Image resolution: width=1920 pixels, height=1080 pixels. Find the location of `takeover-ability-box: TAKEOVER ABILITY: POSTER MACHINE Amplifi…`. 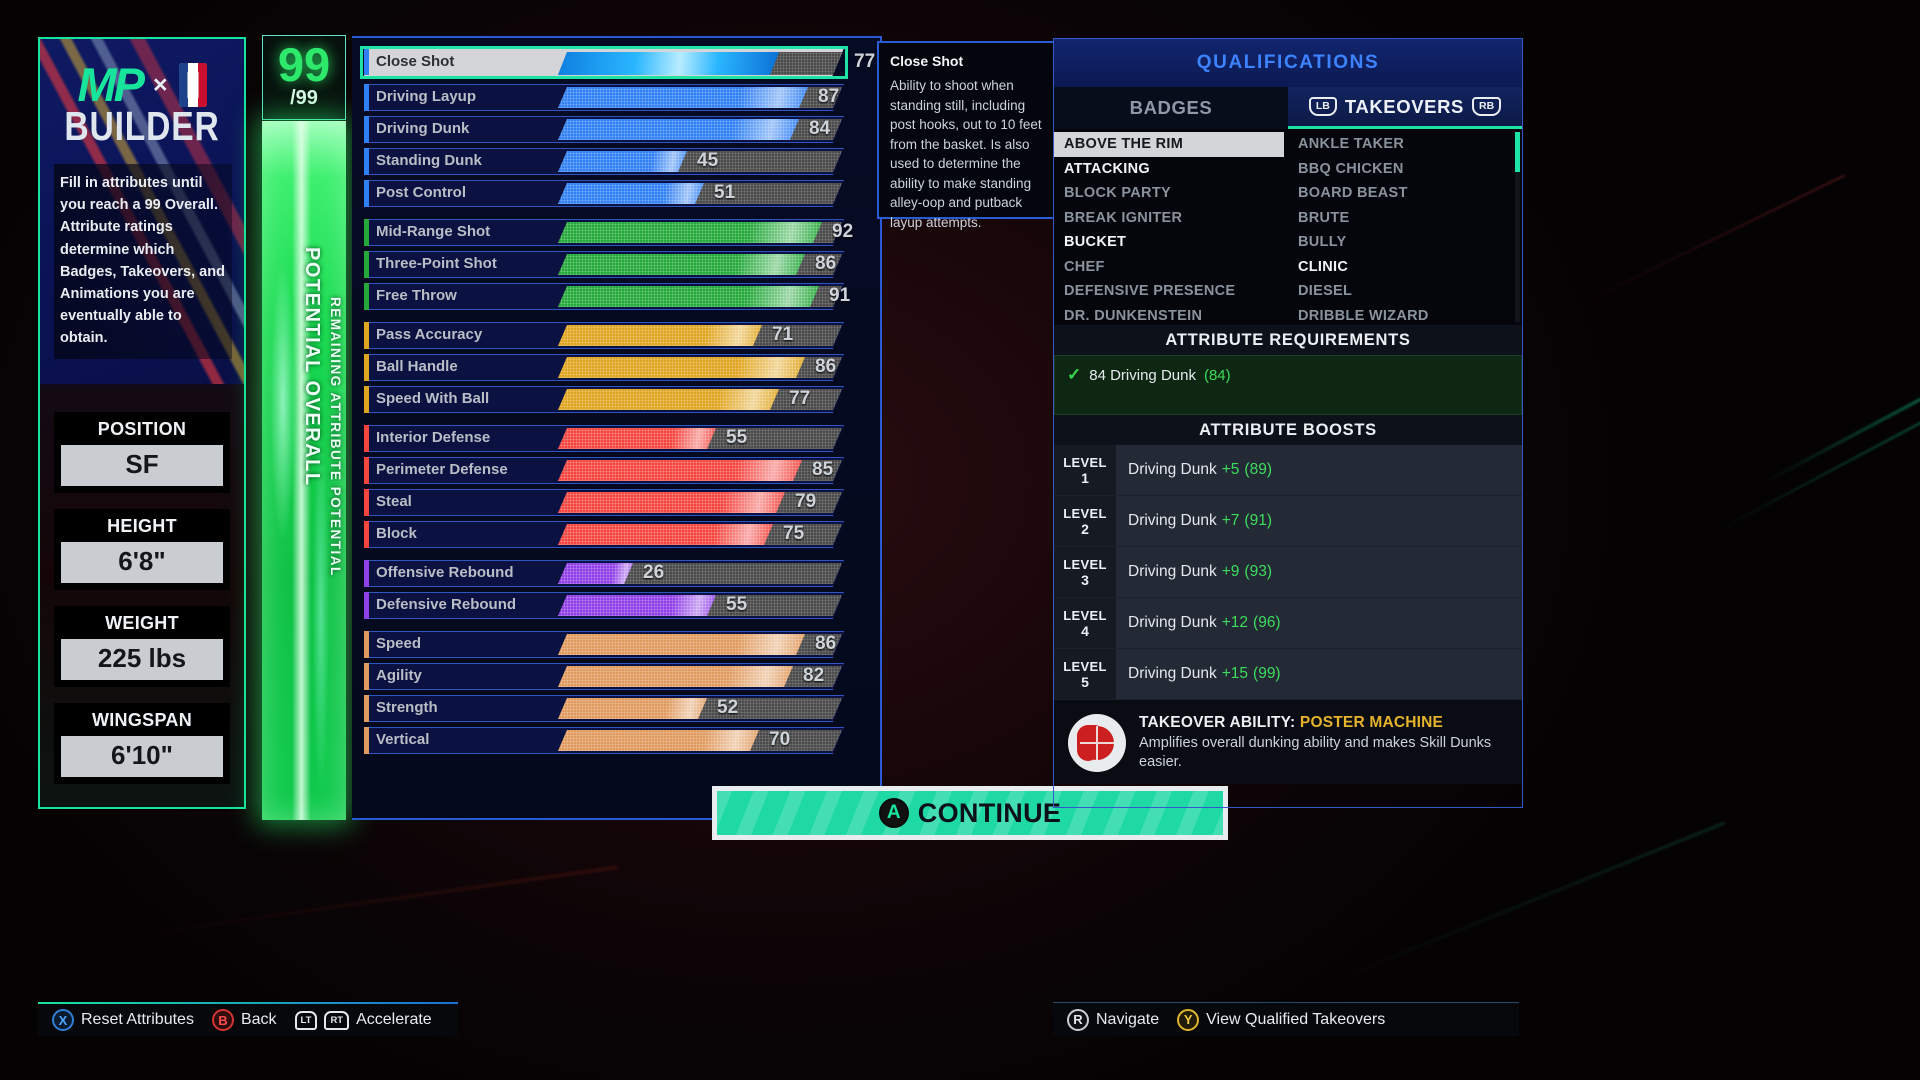

takeover-ability-box: TAKEOVER ABILITY: POSTER MACHINE Amplifi… is located at coordinates (1288, 742).